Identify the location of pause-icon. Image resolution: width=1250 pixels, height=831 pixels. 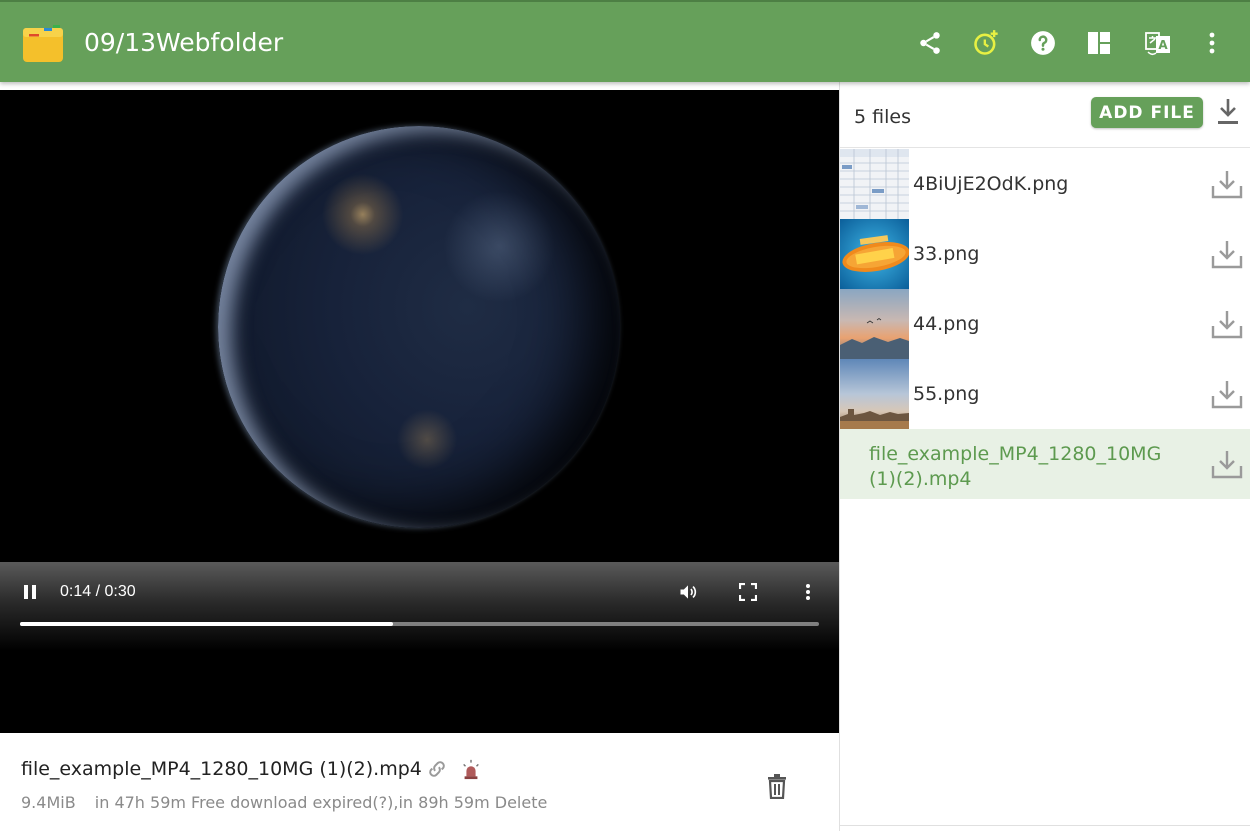
(30, 592).